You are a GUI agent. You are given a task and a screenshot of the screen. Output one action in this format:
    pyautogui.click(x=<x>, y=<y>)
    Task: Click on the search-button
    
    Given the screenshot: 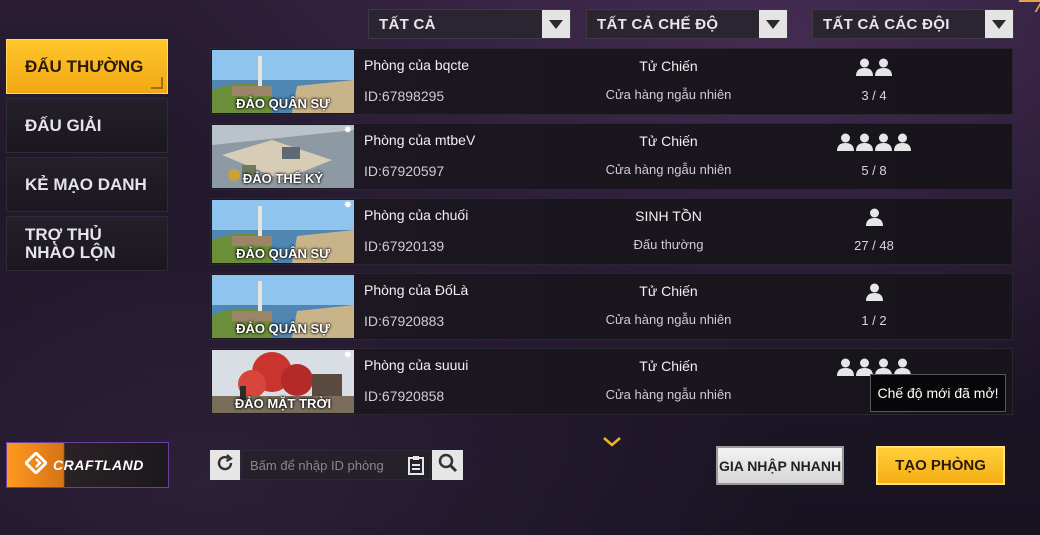 What is the action you would take?
    pyautogui.click(x=447, y=465)
    